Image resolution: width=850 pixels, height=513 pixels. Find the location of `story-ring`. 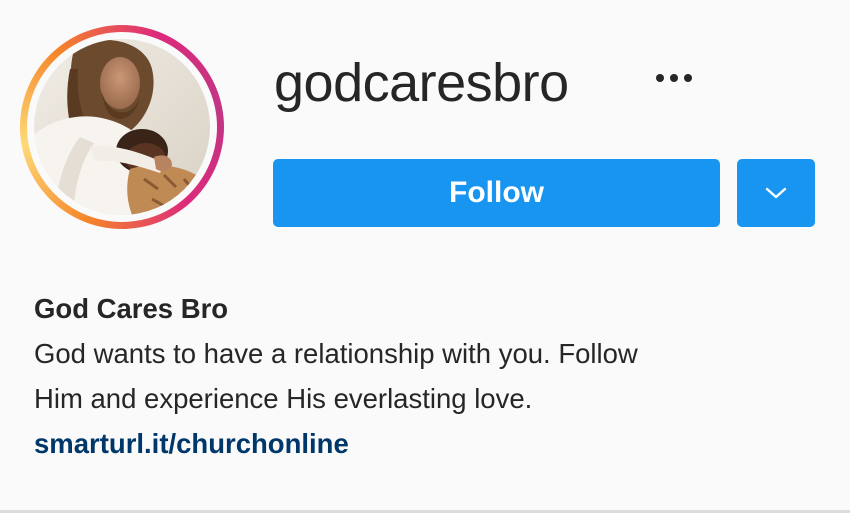

story-ring is located at coordinates (122, 127).